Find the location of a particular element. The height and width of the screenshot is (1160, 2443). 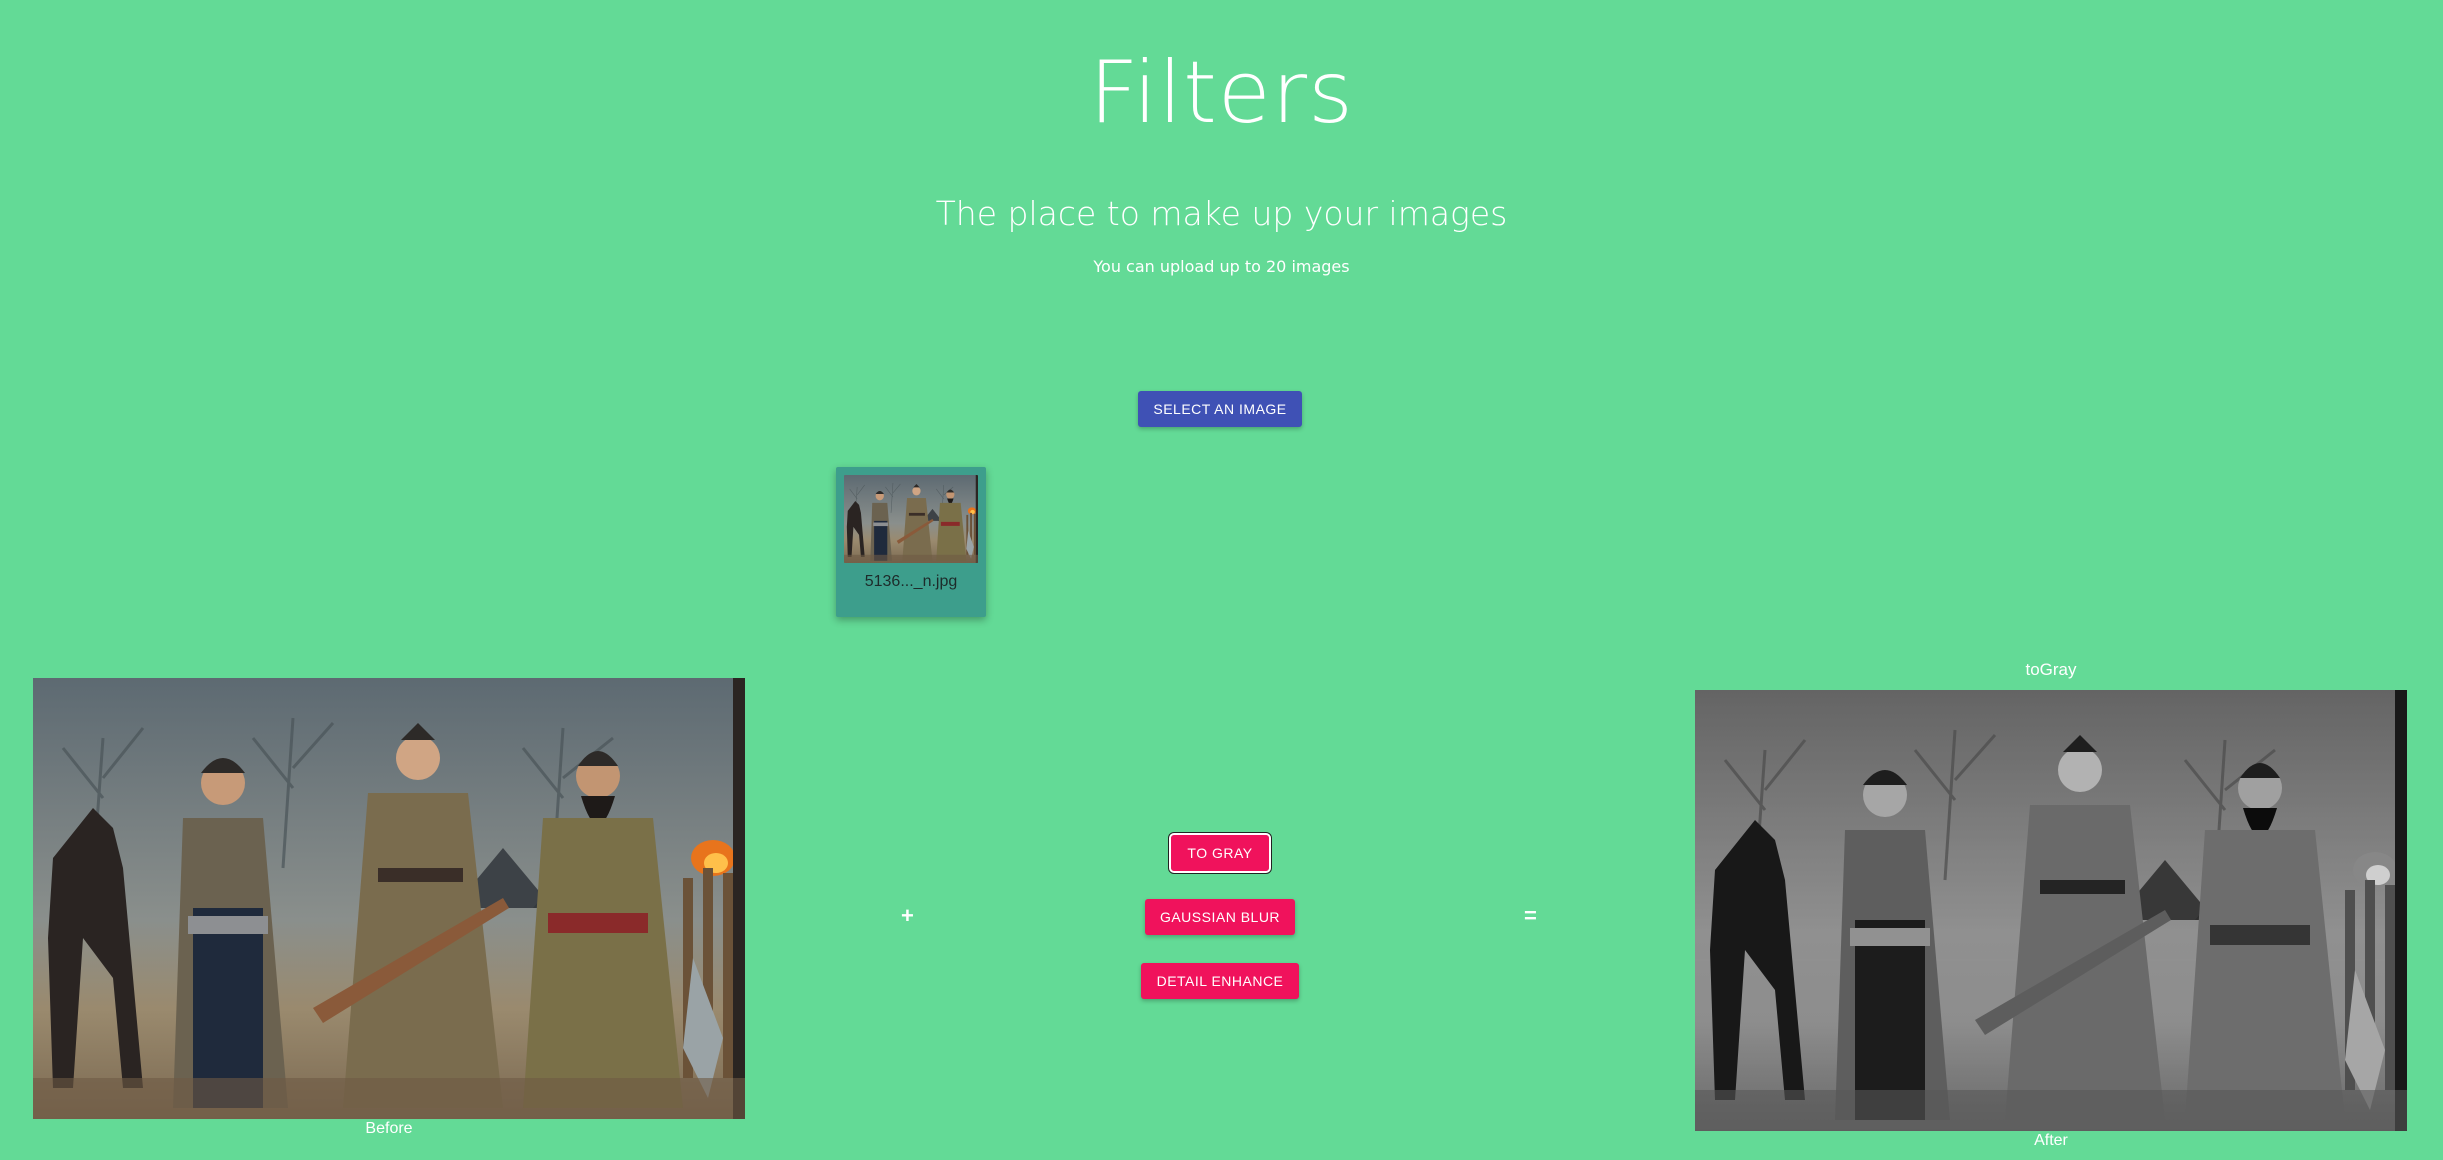

detail-enhance-button: DETAIL ENHANCE is located at coordinates (1220, 981).